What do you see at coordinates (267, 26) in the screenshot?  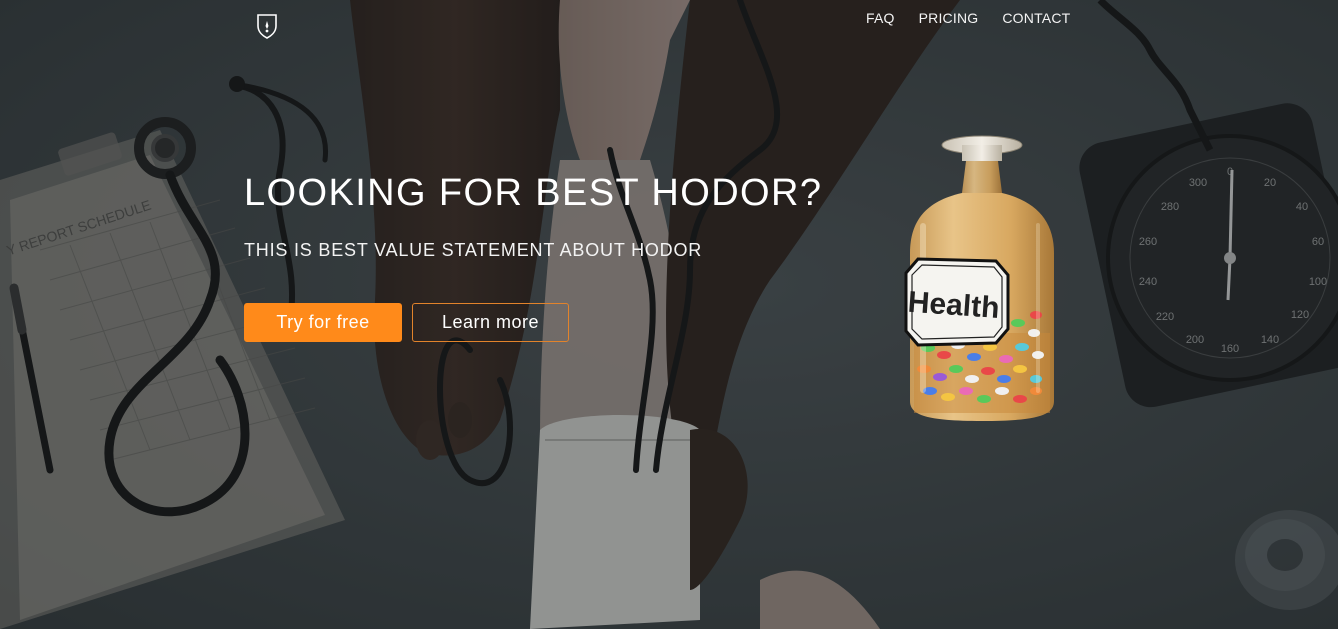 I see `shield-logo-icon` at bounding box center [267, 26].